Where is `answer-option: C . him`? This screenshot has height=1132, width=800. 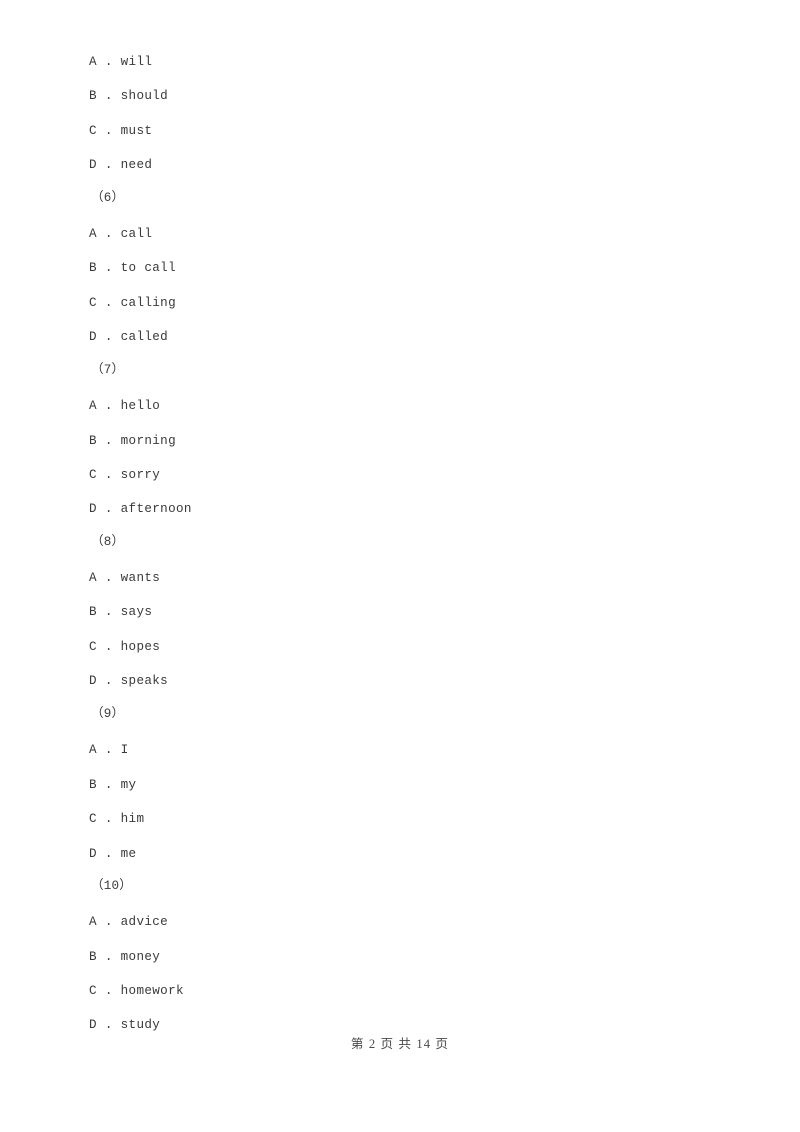
answer-option: C . him is located at coordinates (117, 819).